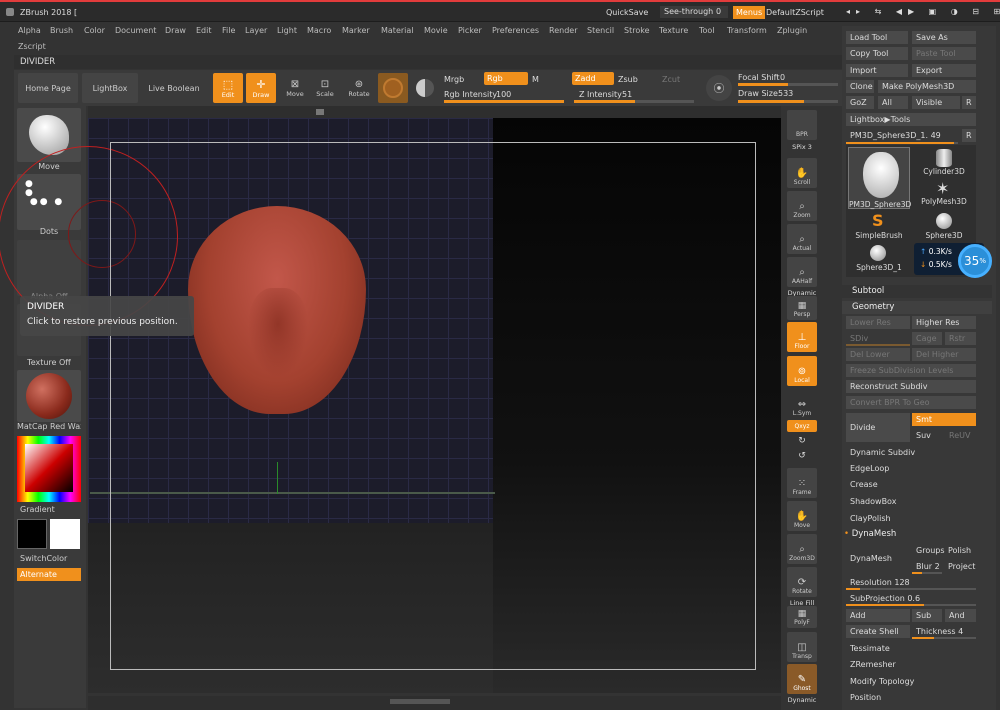 The width and height of the screenshot is (1000, 710). I want to click on color-square, so click(49, 468).